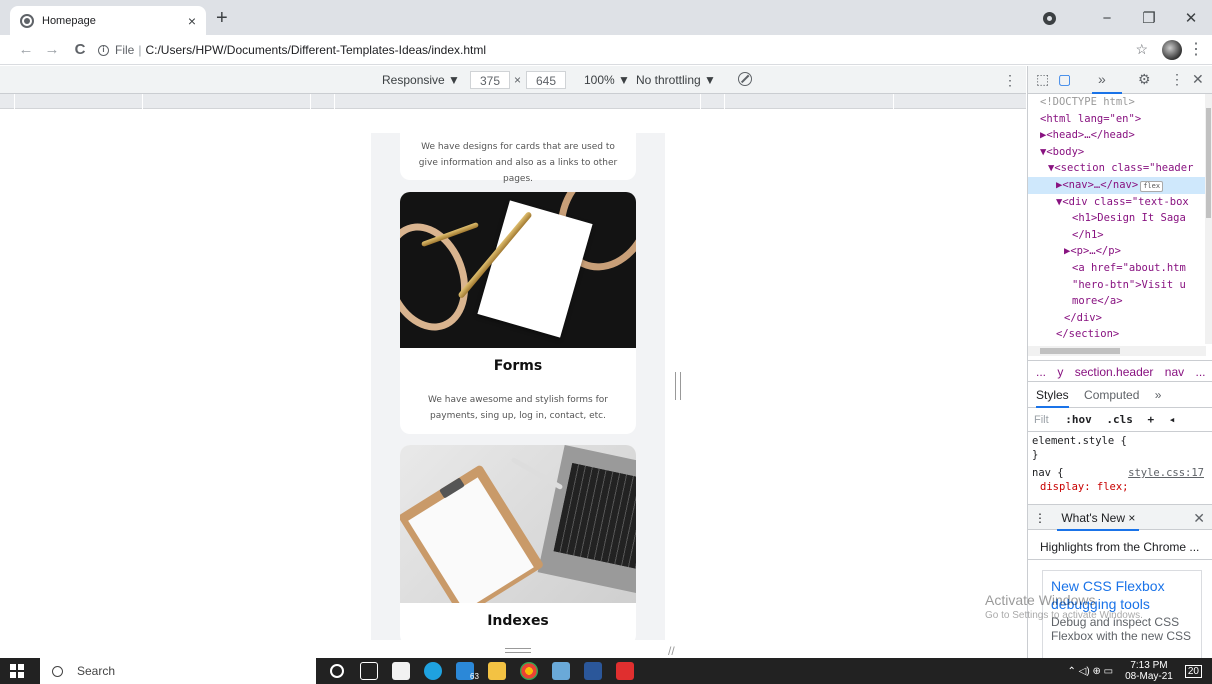 This screenshot has width=1212, height=684. I want to click on sidebar-toggle-icon: ◂, so click(1172, 419).